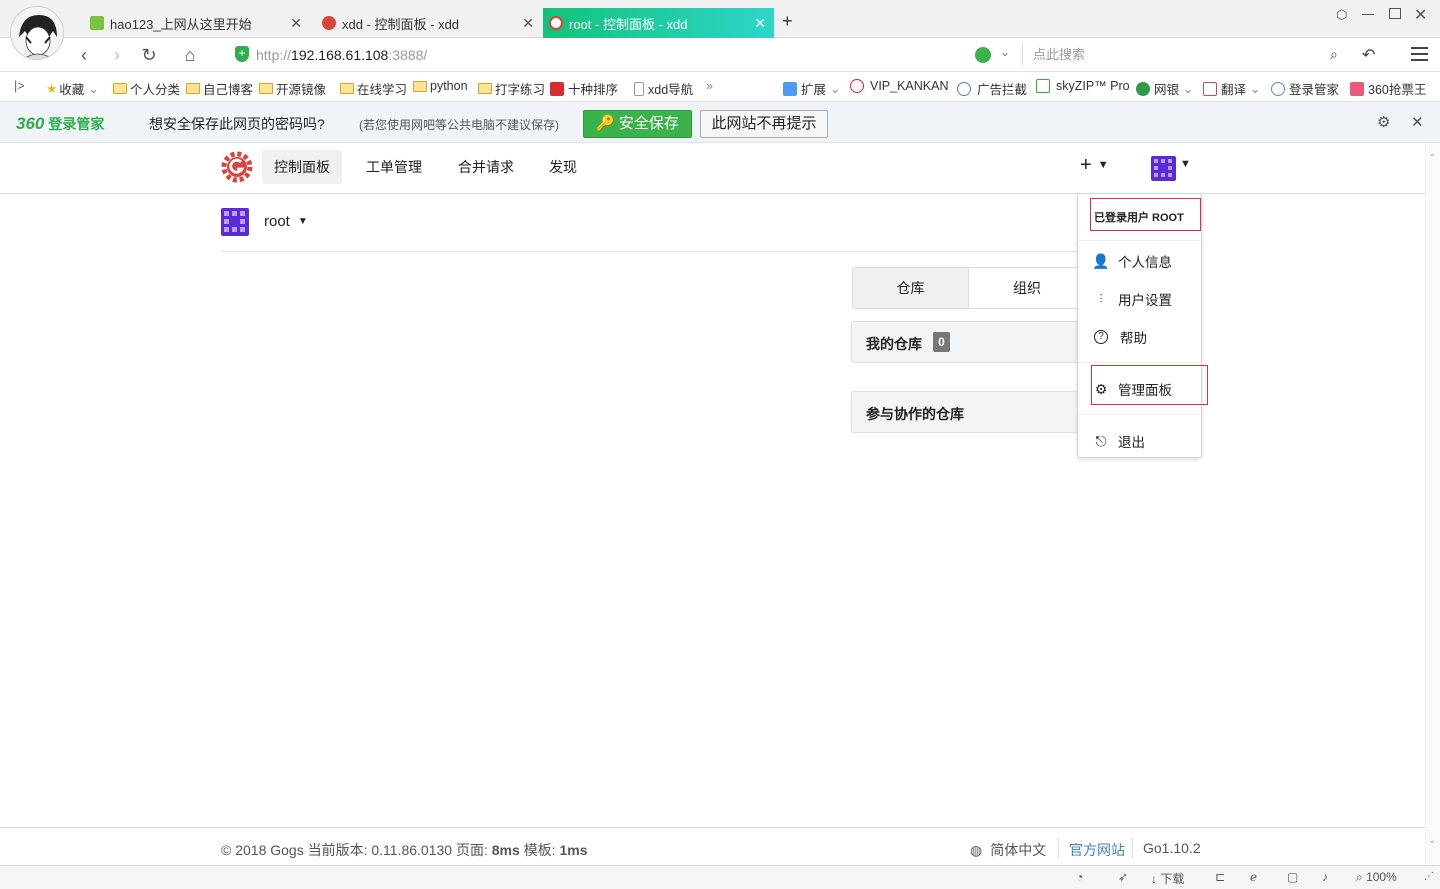 The height and width of the screenshot is (889, 1440). Describe the element at coordinates (1005, 52) in the screenshot. I see `chevron-down-icon: ⌄` at that location.